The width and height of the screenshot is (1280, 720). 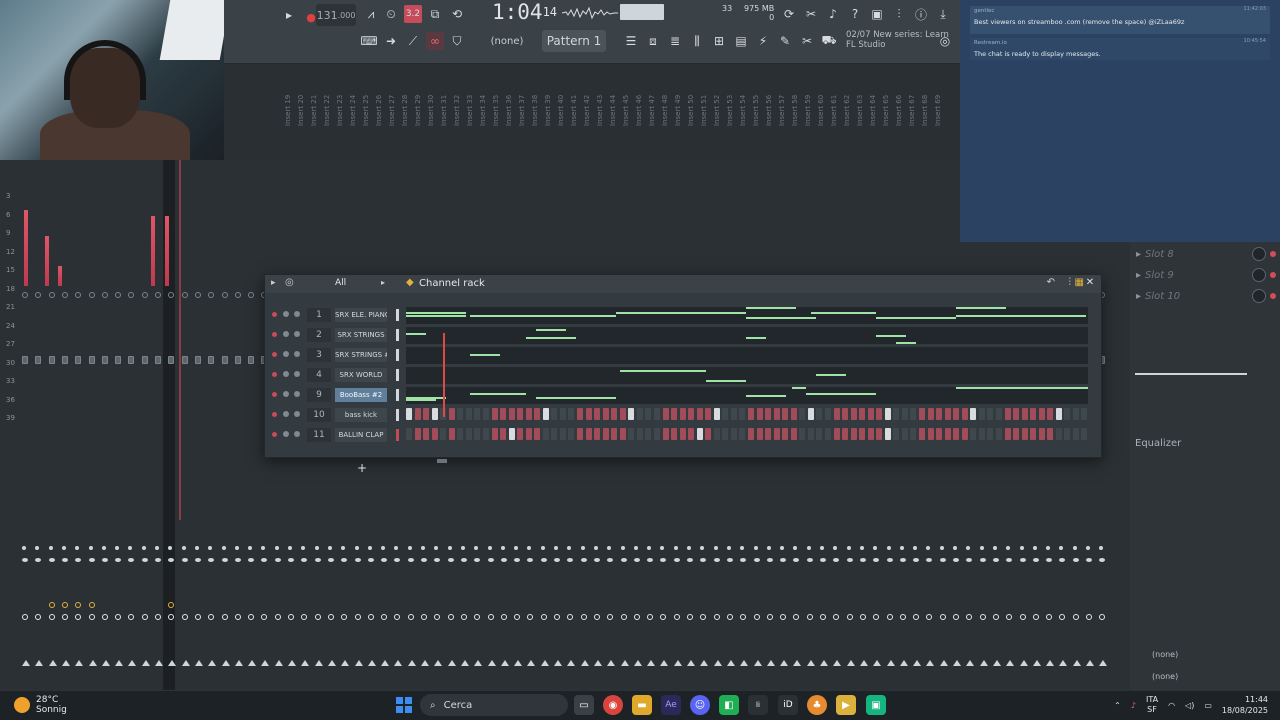 What do you see at coordinates (797, 98) in the screenshot?
I see `insert-label: Insert 58` at bounding box center [797, 98].